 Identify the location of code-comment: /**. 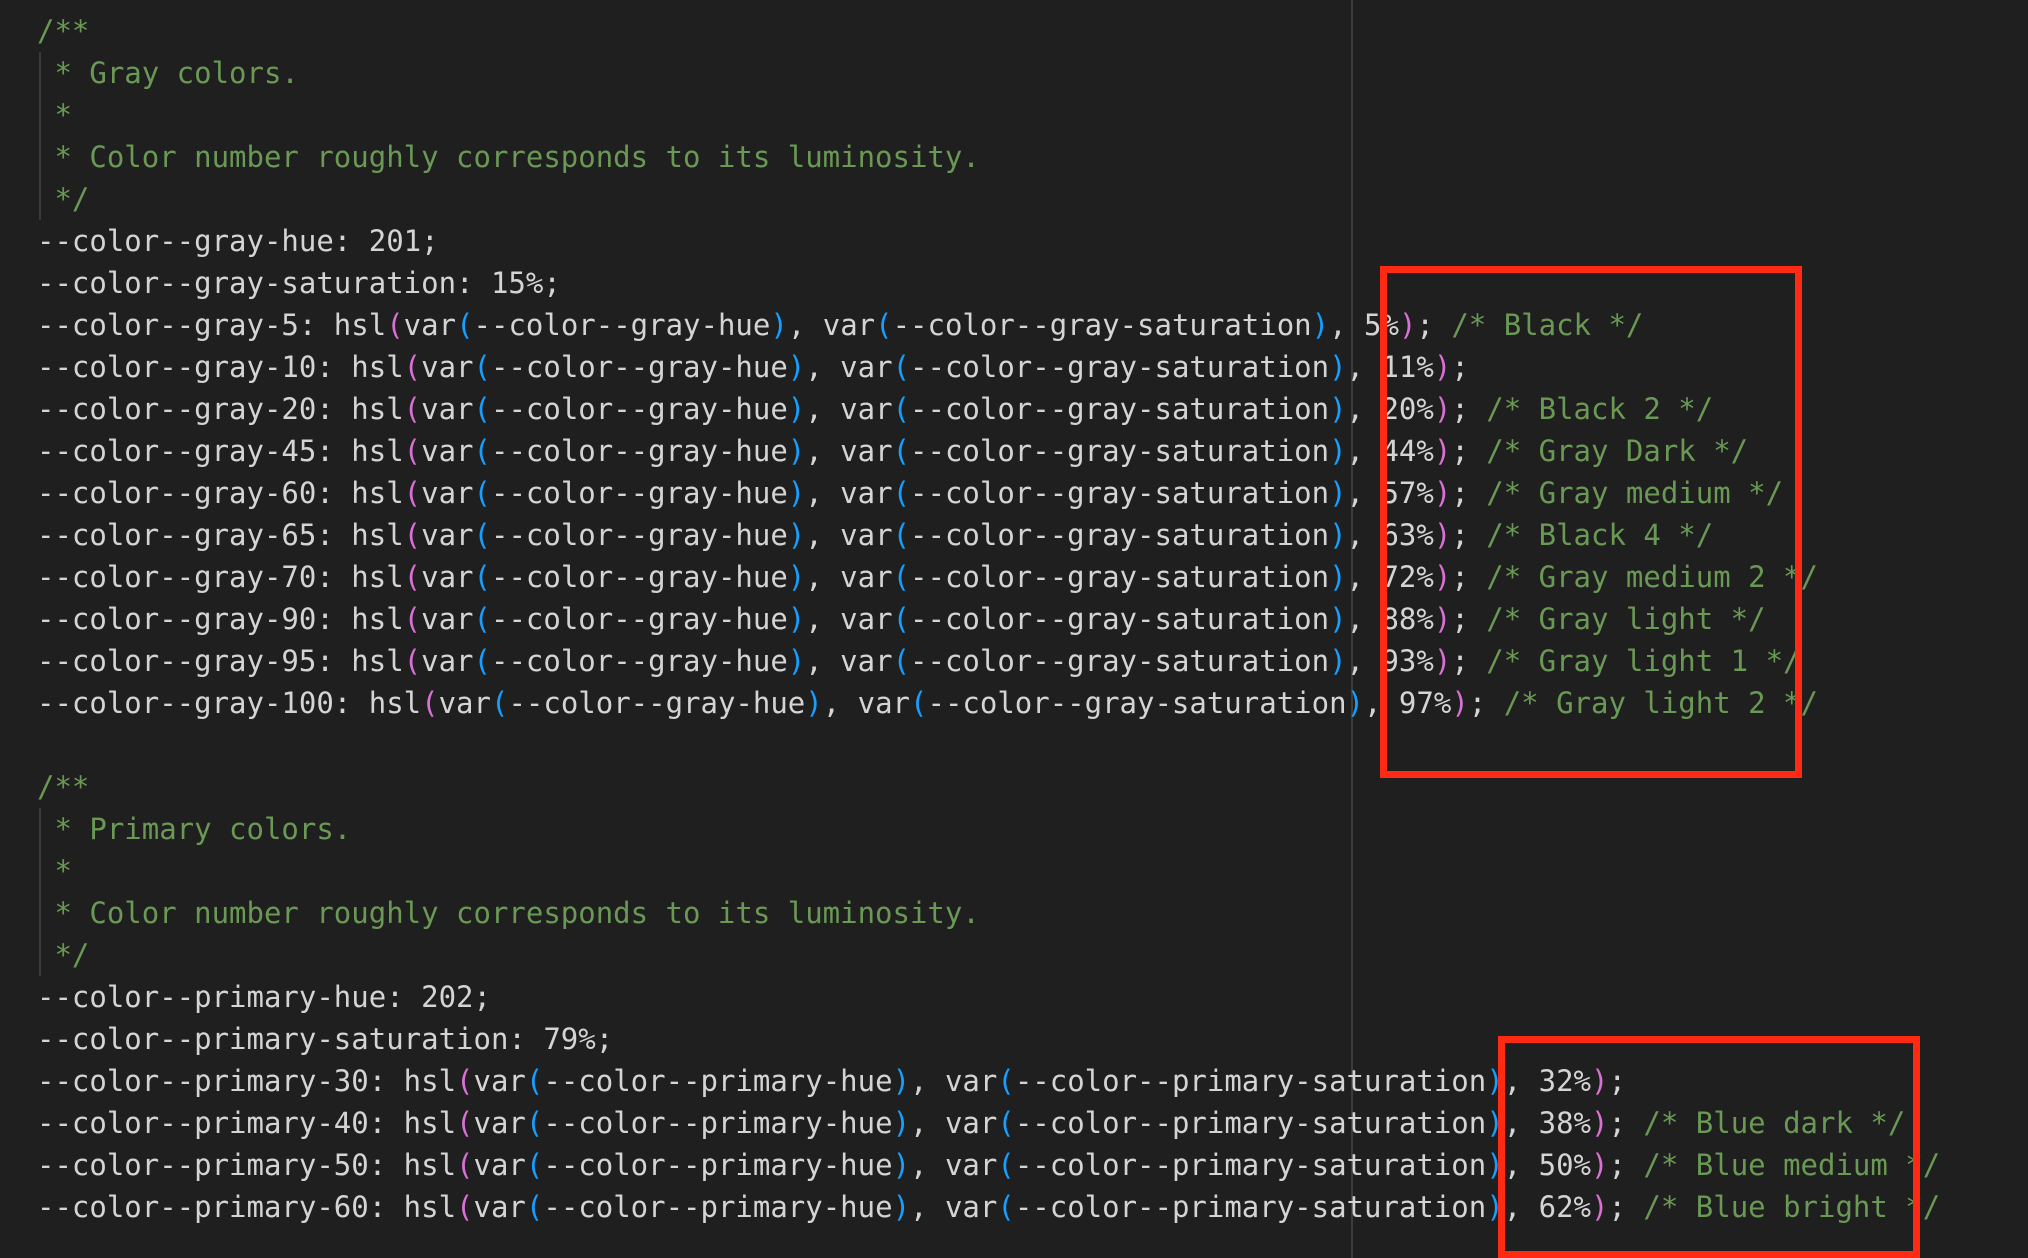
(63, 31).